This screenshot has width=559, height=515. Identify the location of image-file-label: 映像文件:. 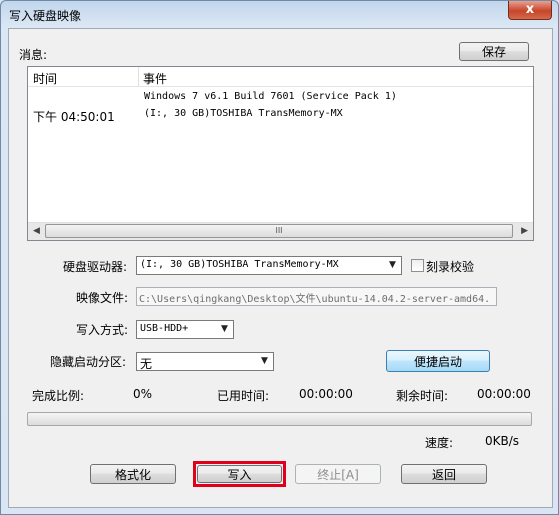
(102, 298).